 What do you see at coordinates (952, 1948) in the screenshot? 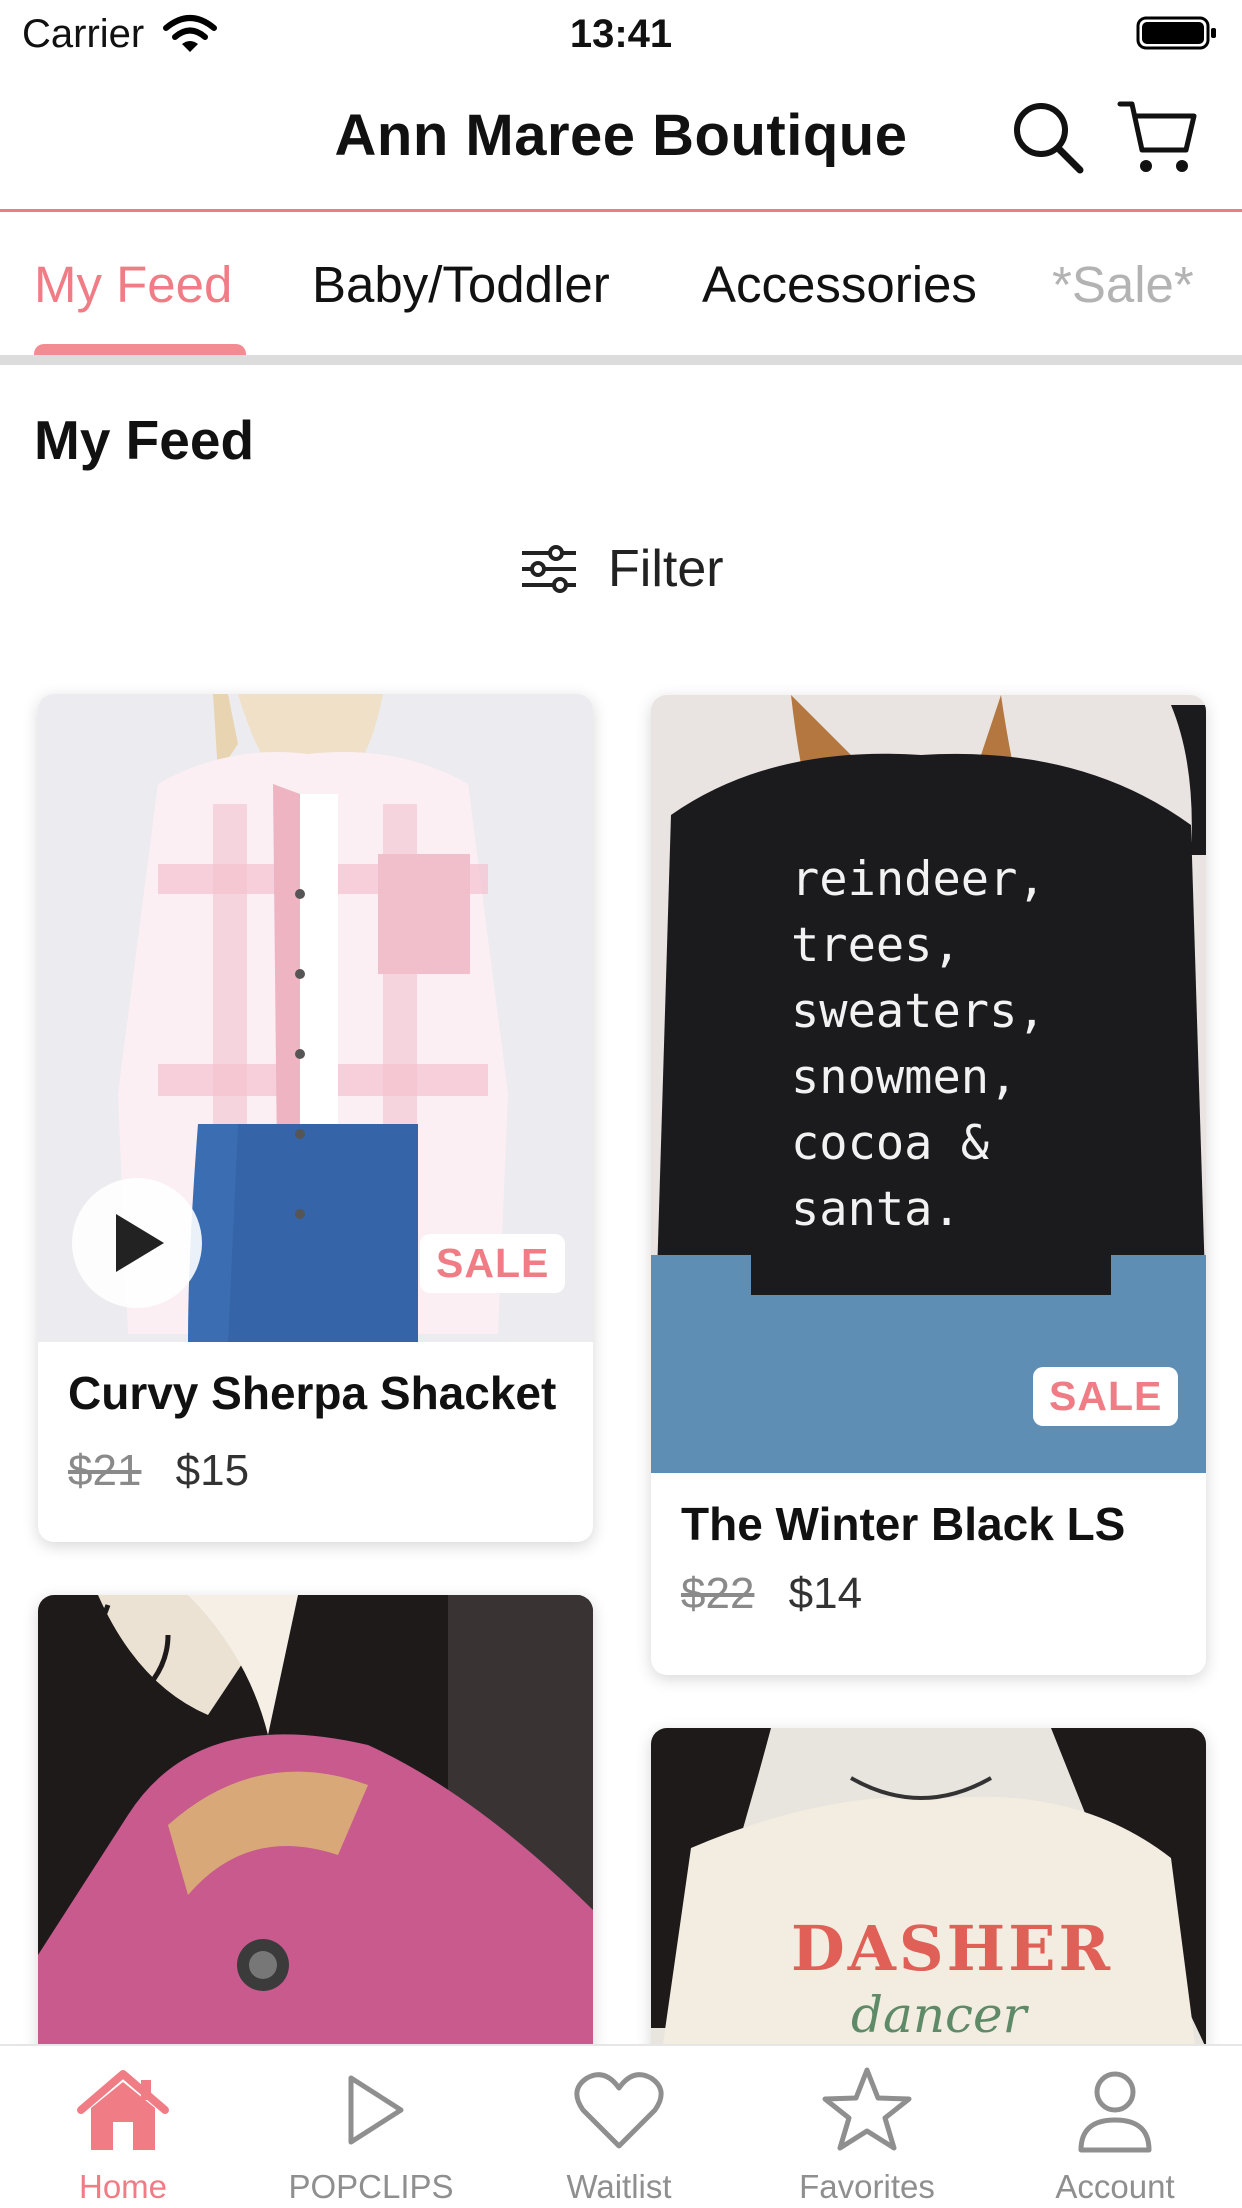
I see `shirt-print-title: DASHER` at bounding box center [952, 1948].